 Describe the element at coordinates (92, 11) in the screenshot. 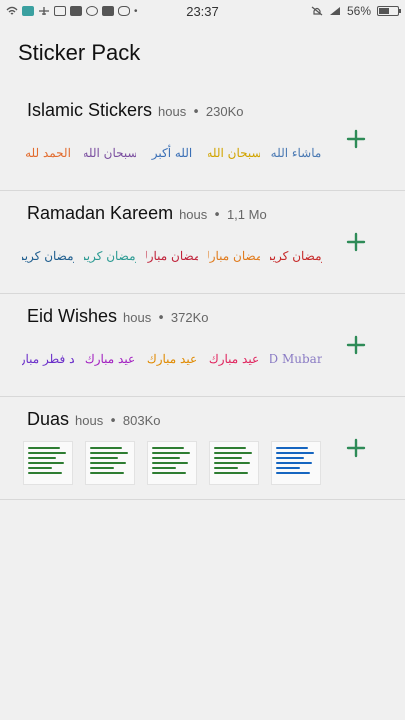

I see `whatsapp-icon` at that location.